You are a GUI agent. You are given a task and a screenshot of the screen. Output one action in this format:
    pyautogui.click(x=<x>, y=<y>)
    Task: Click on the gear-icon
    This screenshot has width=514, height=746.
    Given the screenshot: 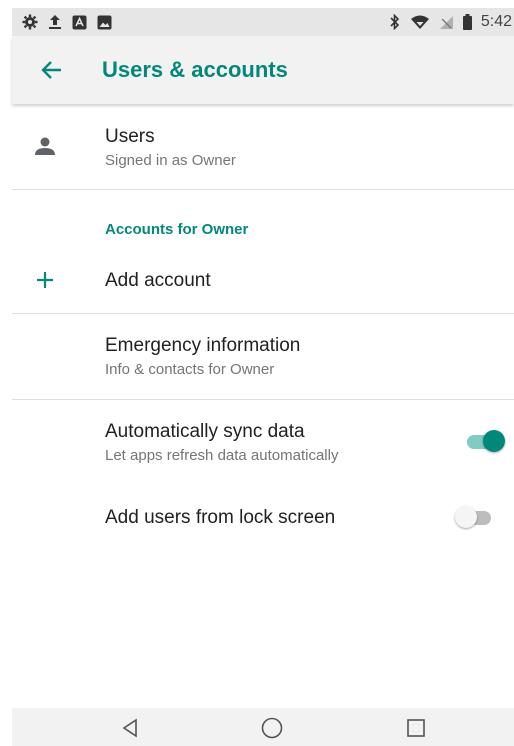 What is the action you would take?
    pyautogui.click(x=30, y=22)
    